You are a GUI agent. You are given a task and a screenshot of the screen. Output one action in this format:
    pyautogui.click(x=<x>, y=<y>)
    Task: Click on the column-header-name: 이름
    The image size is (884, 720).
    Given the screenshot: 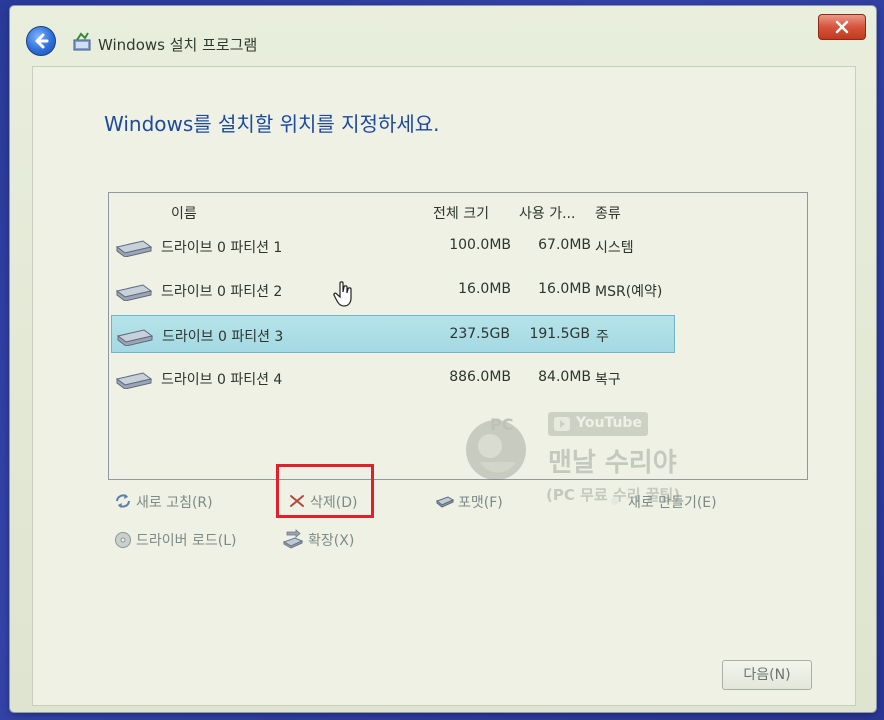 What is the action you would take?
    pyautogui.click(x=184, y=213)
    